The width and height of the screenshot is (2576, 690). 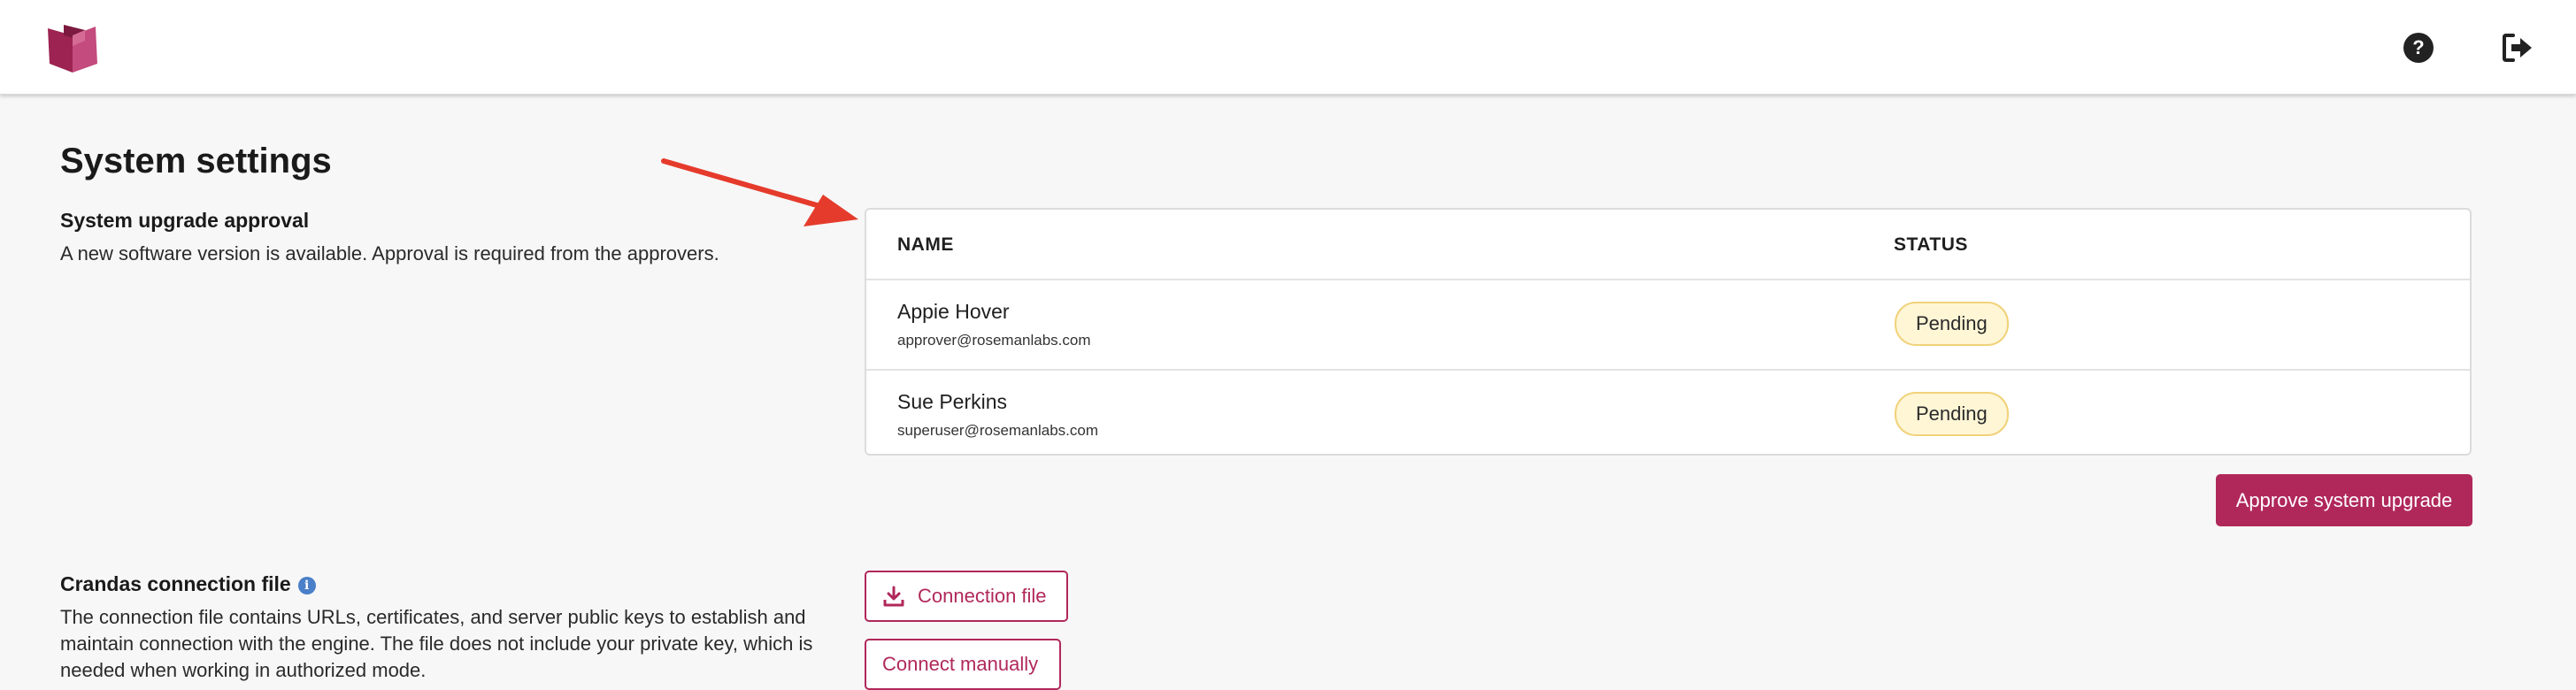 I want to click on approver-name: Appie Hover, so click(x=953, y=311).